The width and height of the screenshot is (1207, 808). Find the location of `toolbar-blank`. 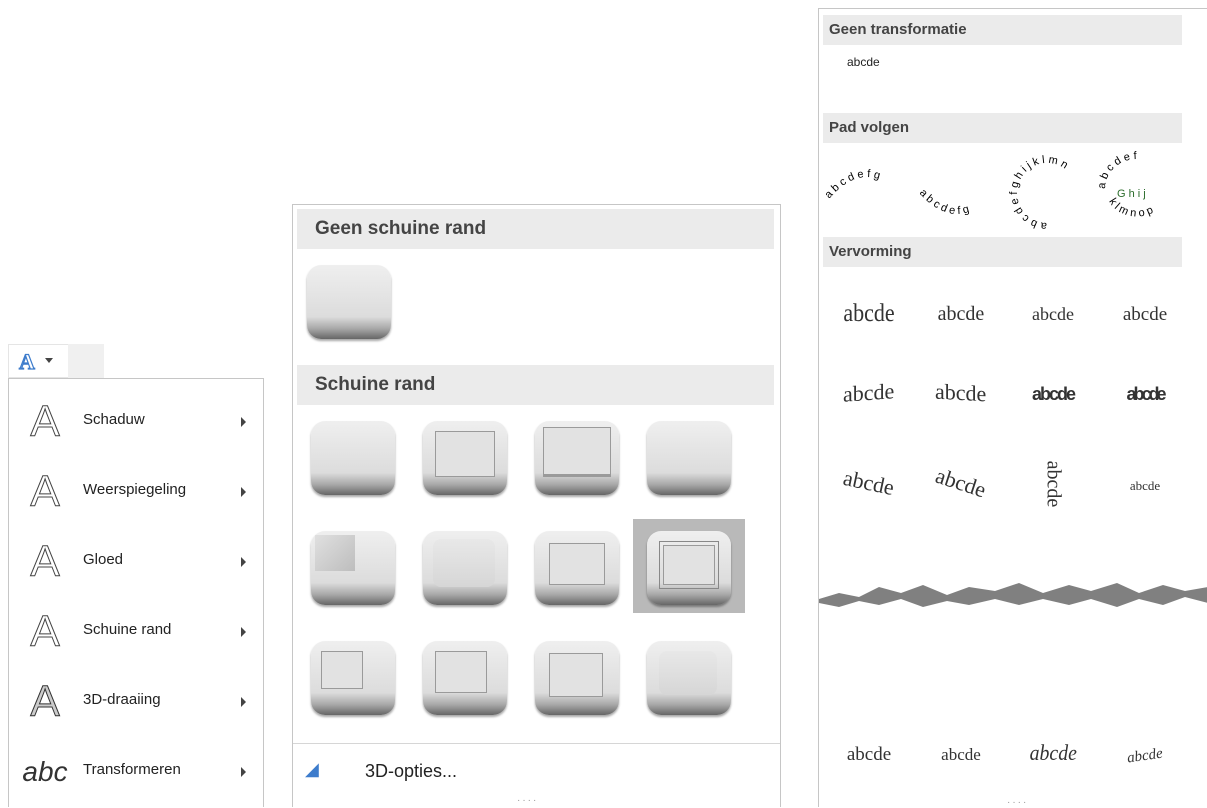

toolbar-blank is located at coordinates (86, 361).